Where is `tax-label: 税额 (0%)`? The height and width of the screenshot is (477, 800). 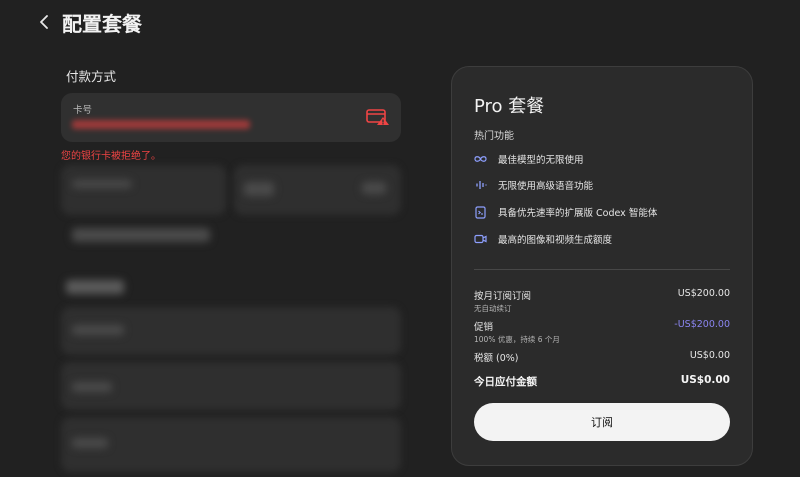
tax-label: 税额 (0%) is located at coordinates (496, 358).